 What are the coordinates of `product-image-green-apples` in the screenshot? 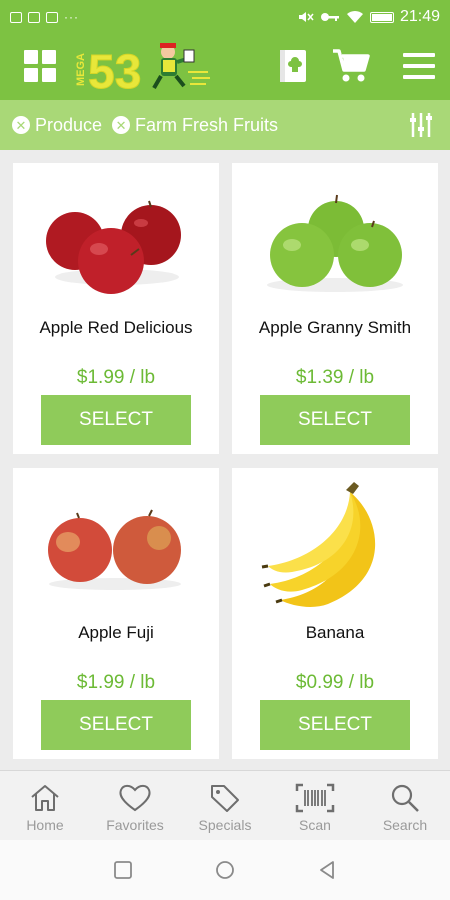 It's located at (335, 243).